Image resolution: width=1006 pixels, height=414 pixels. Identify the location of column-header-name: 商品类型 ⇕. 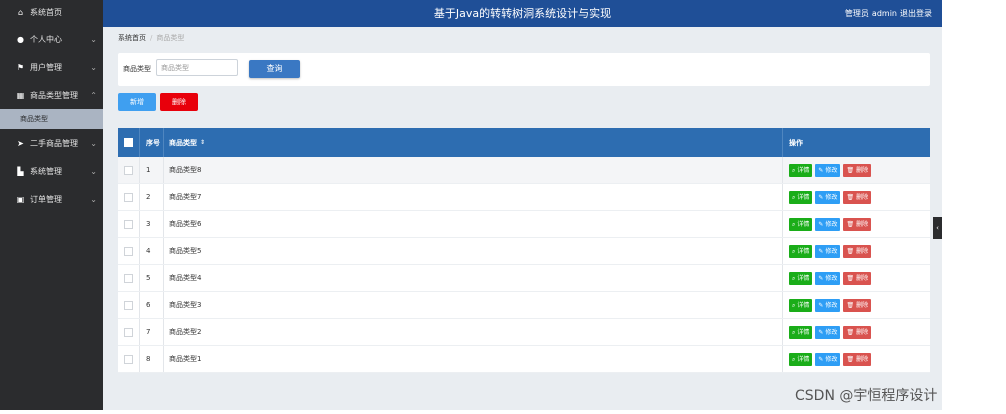
(473, 142).